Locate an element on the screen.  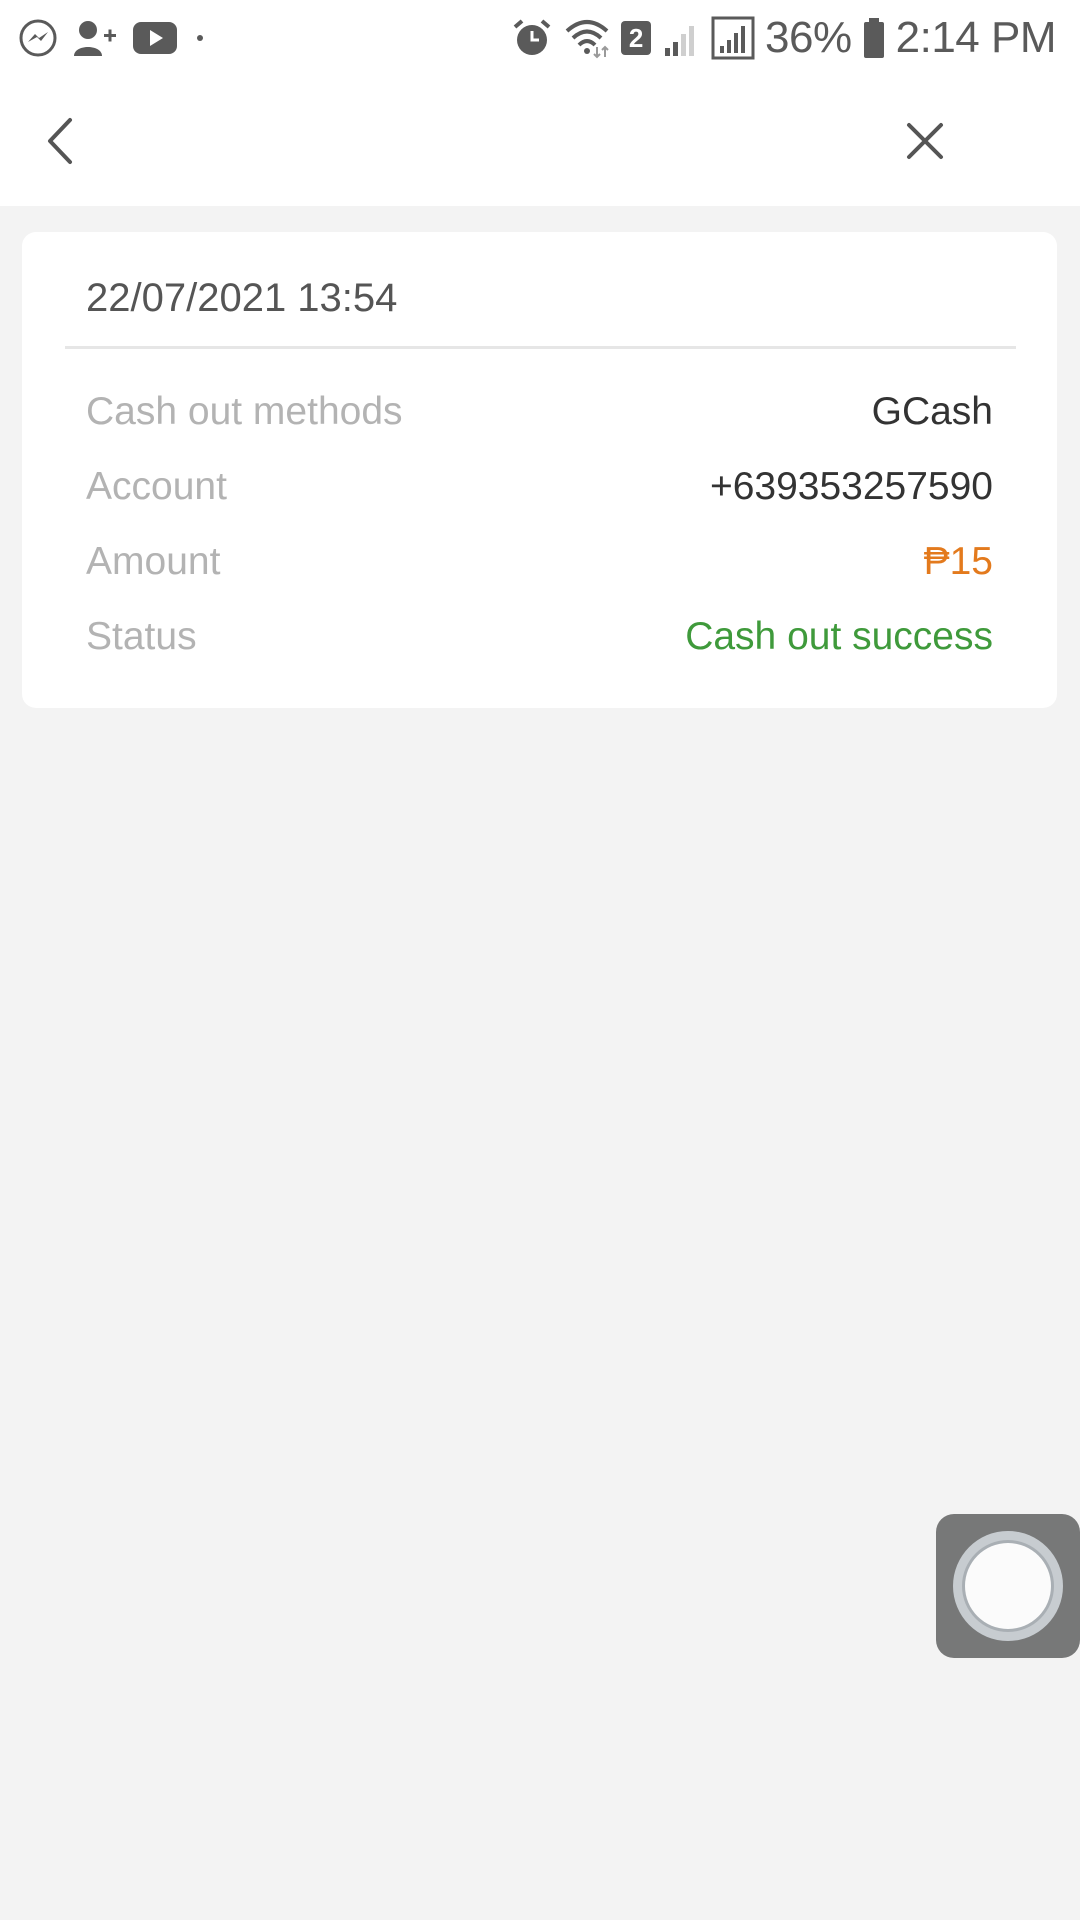
detail-value: +639353257590 is located at coordinates (851, 486).